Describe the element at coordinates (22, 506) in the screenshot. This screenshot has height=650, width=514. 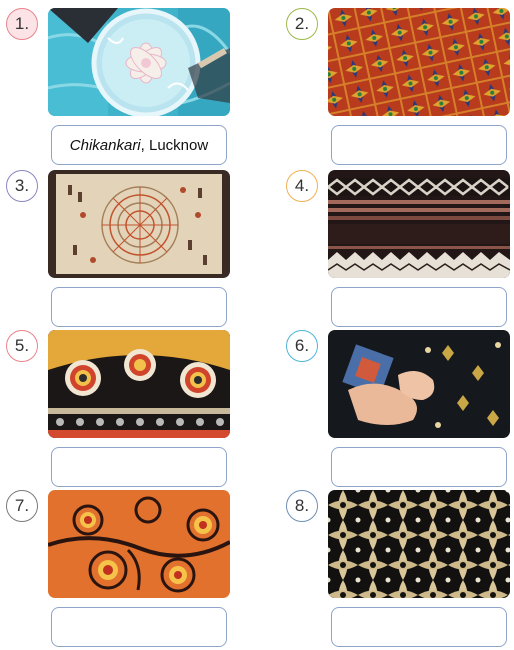
I see `item-number: 7.` at that location.